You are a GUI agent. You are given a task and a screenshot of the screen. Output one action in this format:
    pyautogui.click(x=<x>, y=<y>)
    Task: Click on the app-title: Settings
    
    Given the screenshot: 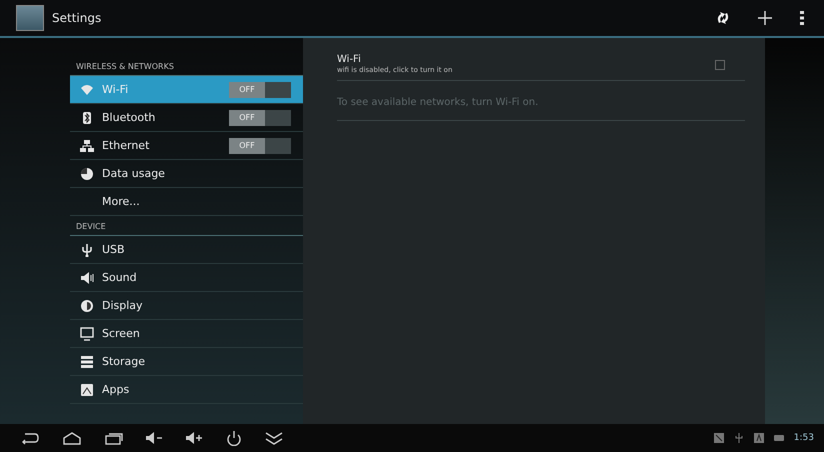 What is the action you would take?
    pyautogui.click(x=77, y=18)
    